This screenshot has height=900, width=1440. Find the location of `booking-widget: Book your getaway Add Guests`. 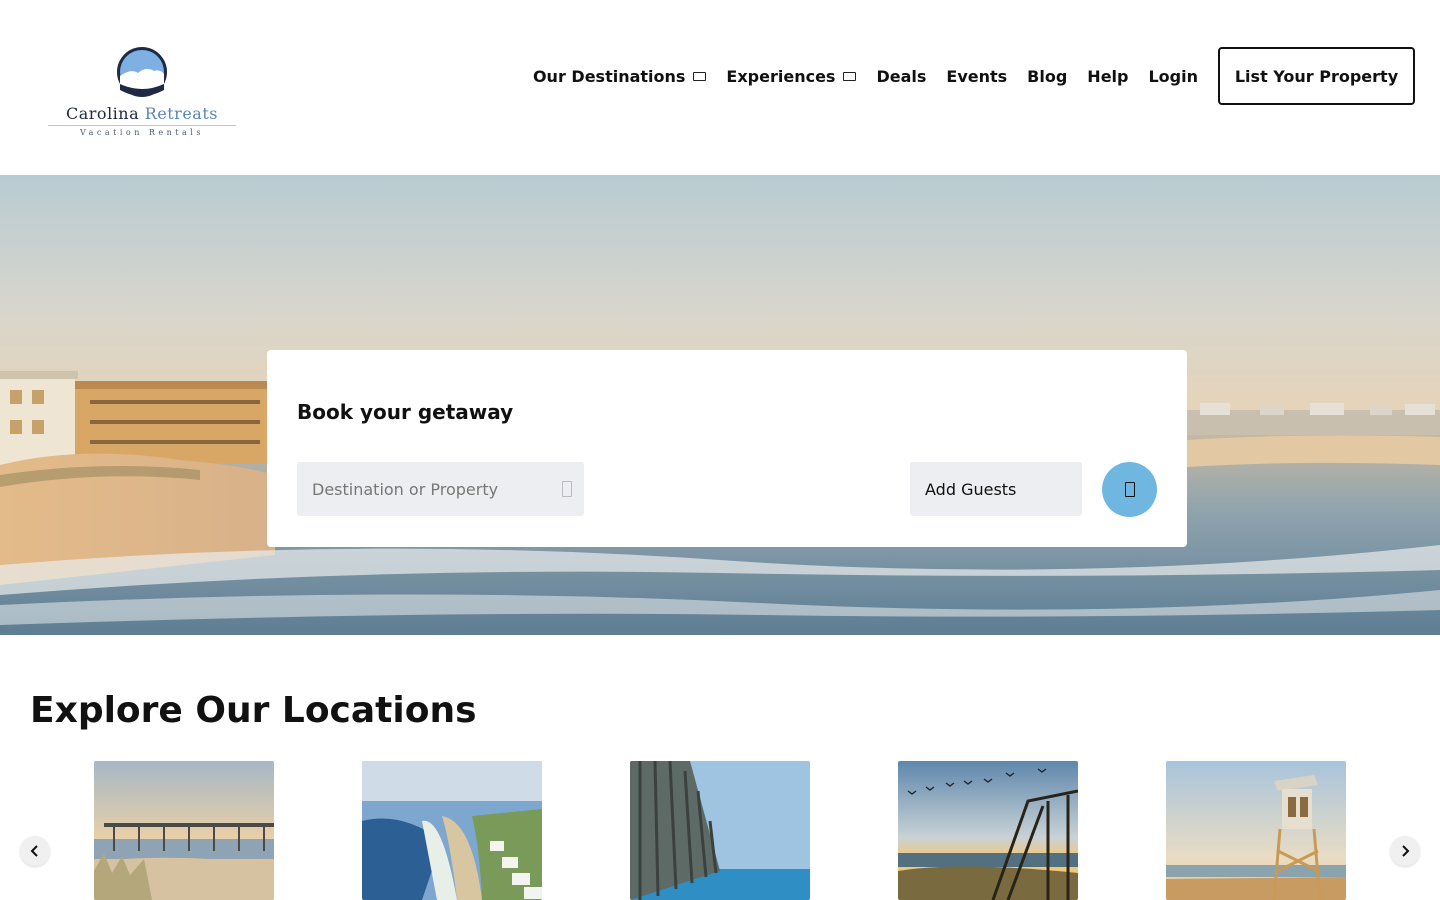

booking-widget: Book your getaway Add Guests is located at coordinates (727, 448).